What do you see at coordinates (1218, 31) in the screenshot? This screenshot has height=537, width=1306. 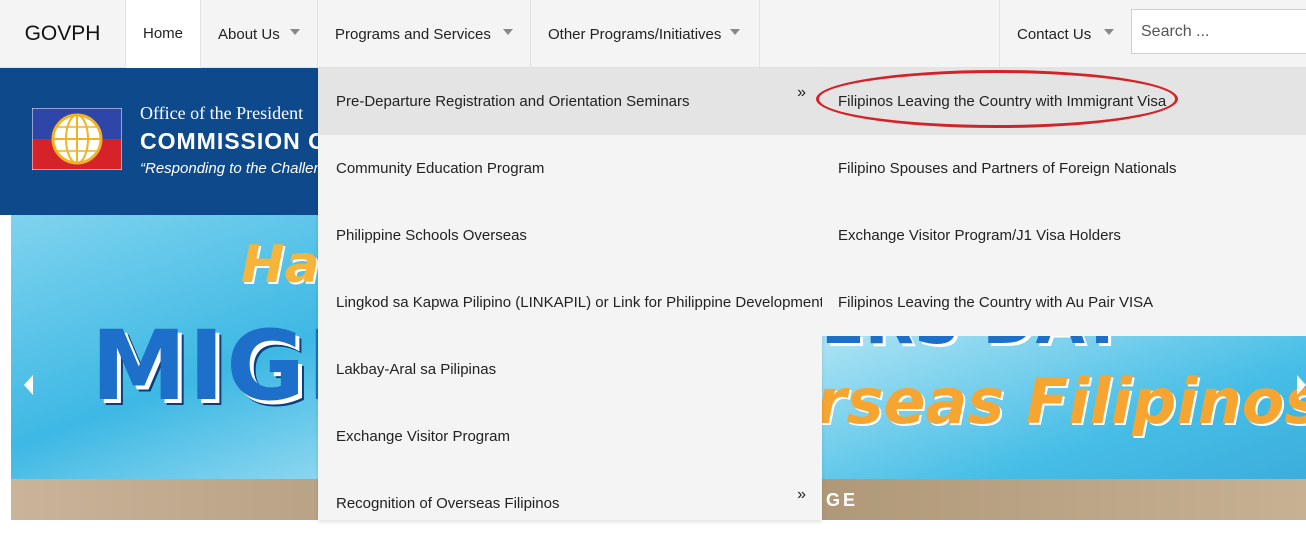 I see `search-input` at bounding box center [1218, 31].